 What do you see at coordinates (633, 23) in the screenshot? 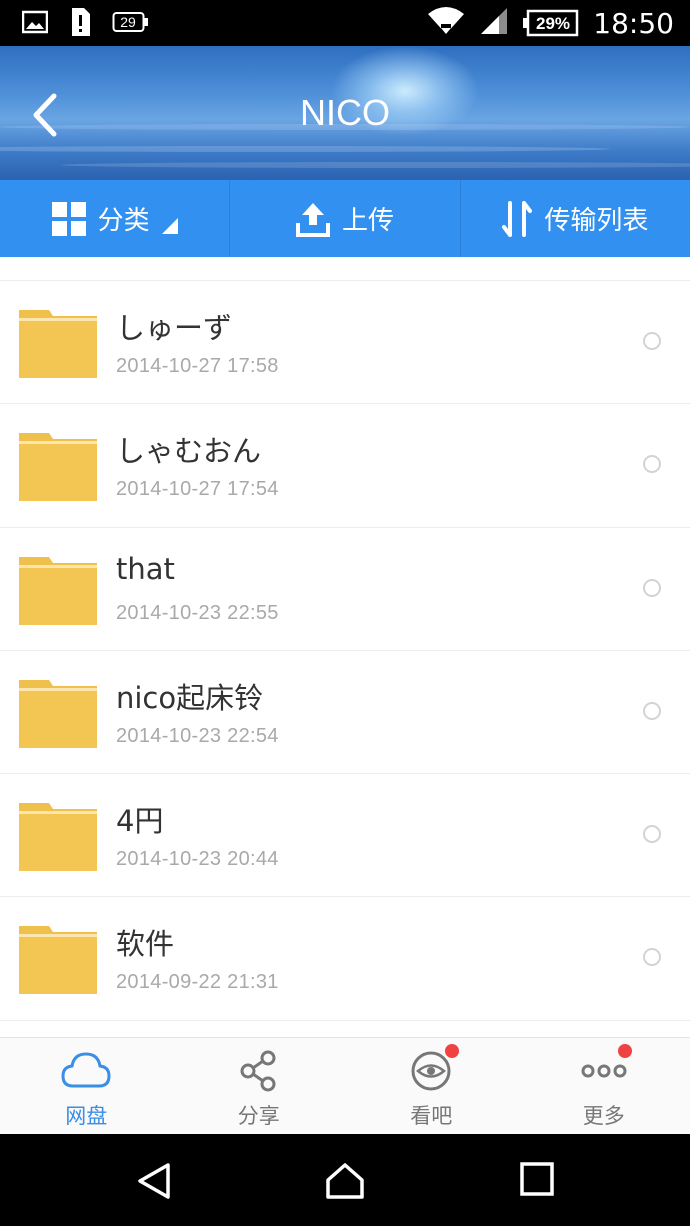
I see `clock: 18:50` at bounding box center [633, 23].